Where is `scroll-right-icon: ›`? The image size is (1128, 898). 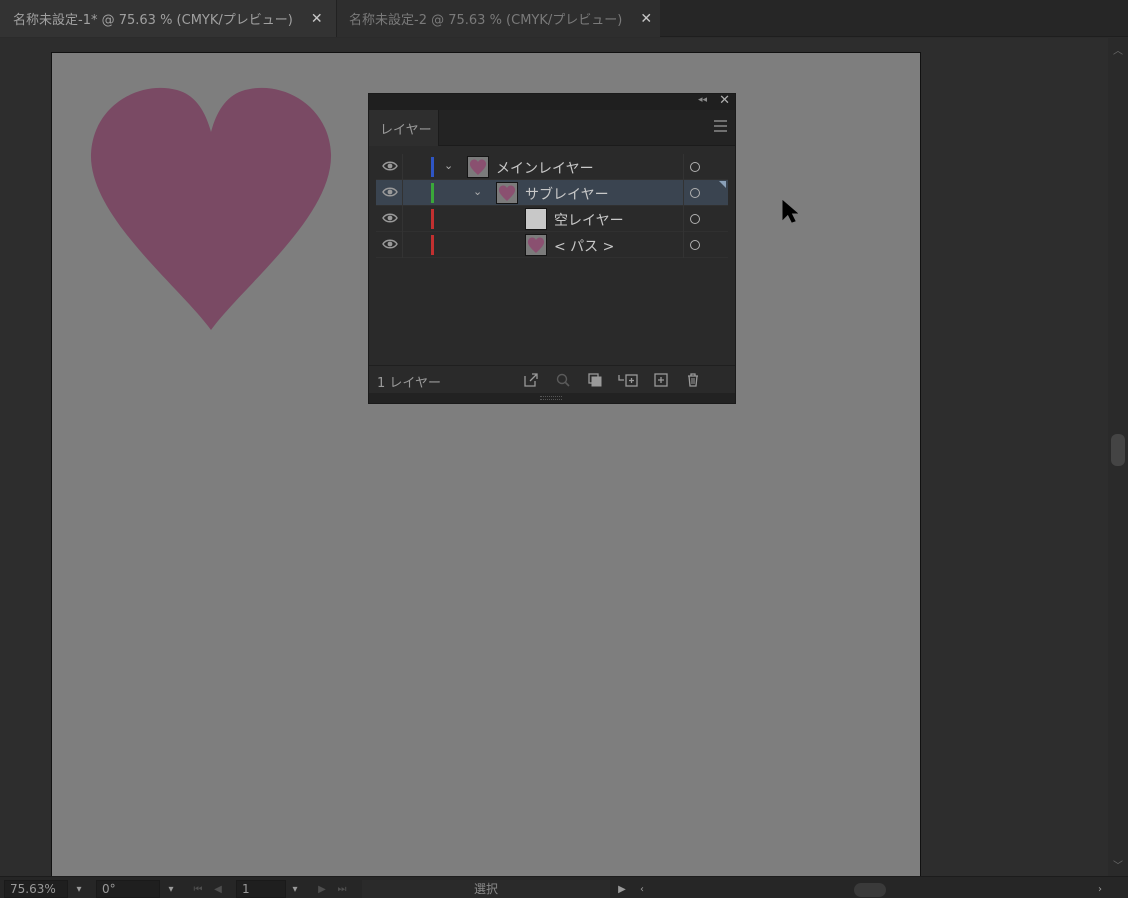 scroll-right-icon: › is located at coordinates (1100, 889).